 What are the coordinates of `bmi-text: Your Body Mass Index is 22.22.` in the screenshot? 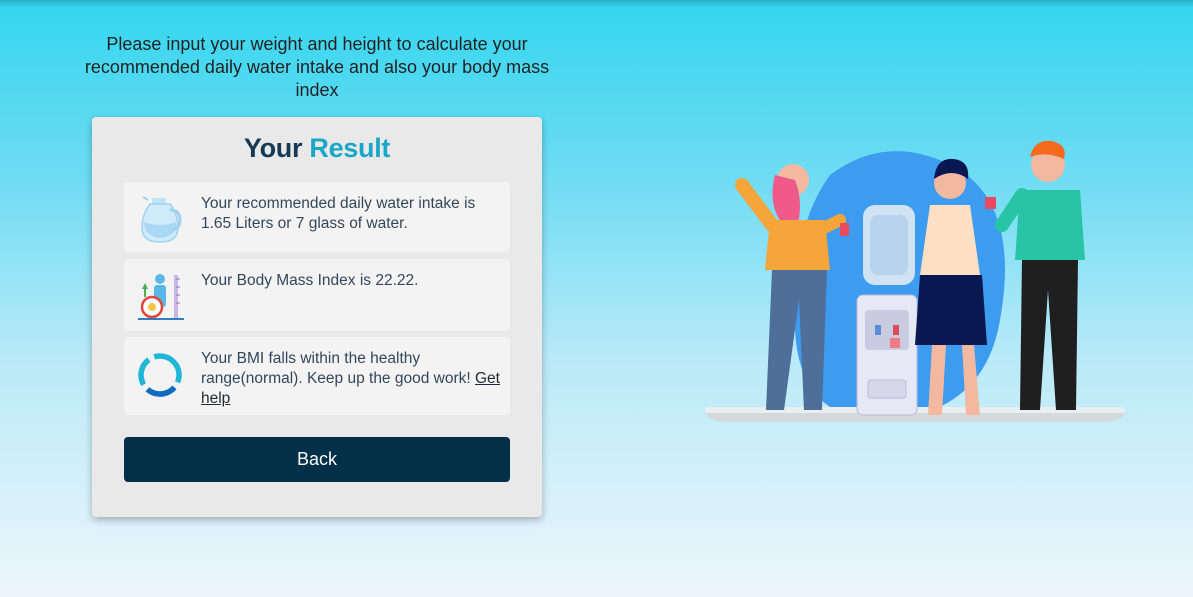 It's located at (310, 280).